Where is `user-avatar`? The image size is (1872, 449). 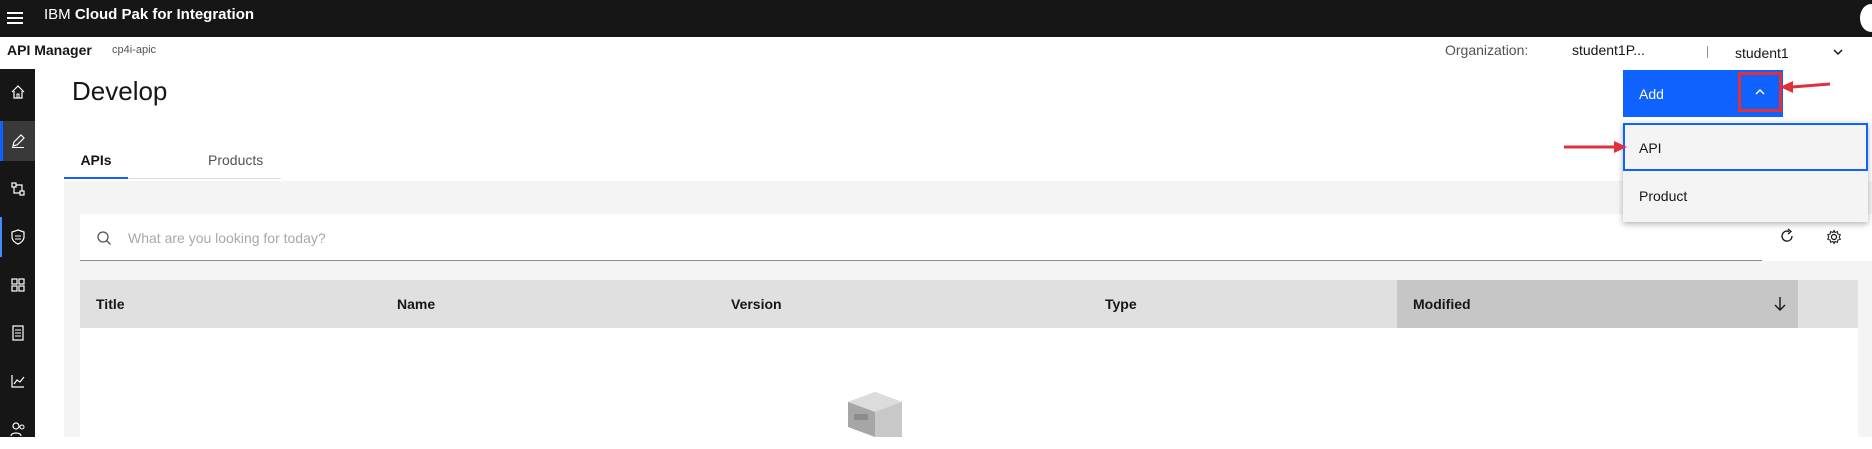 user-avatar is located at coordinates (1866, 18).